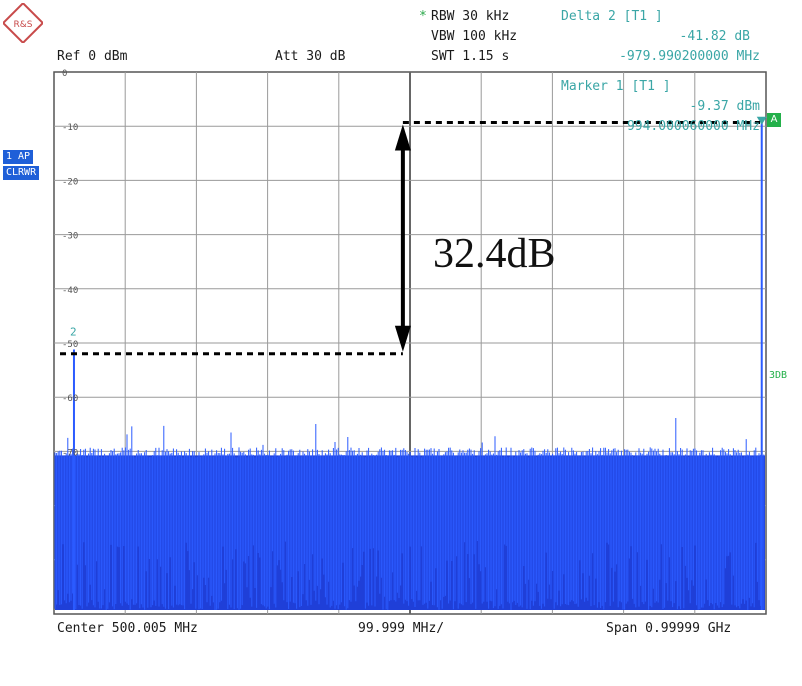 The height and width of the screenshot is (686, 802). I want to click on marker1-level: -9.37 dBm, so click(724, 106).